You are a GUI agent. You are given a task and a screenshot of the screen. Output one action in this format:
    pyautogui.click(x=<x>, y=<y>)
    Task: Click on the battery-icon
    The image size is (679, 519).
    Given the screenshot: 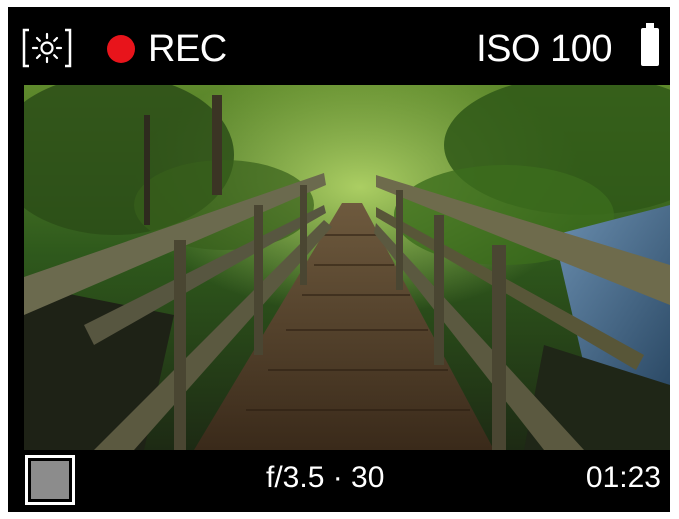 What is the action you would take?
    pyautogui.click(x=650, y=45)
    